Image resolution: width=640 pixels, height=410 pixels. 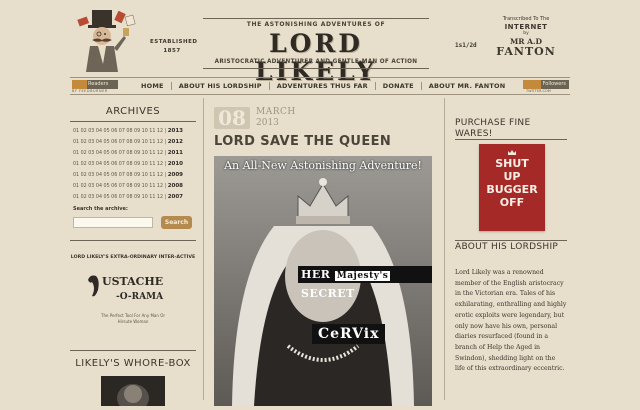 I want to click on about-rule-top, so click(x=511, y=240).